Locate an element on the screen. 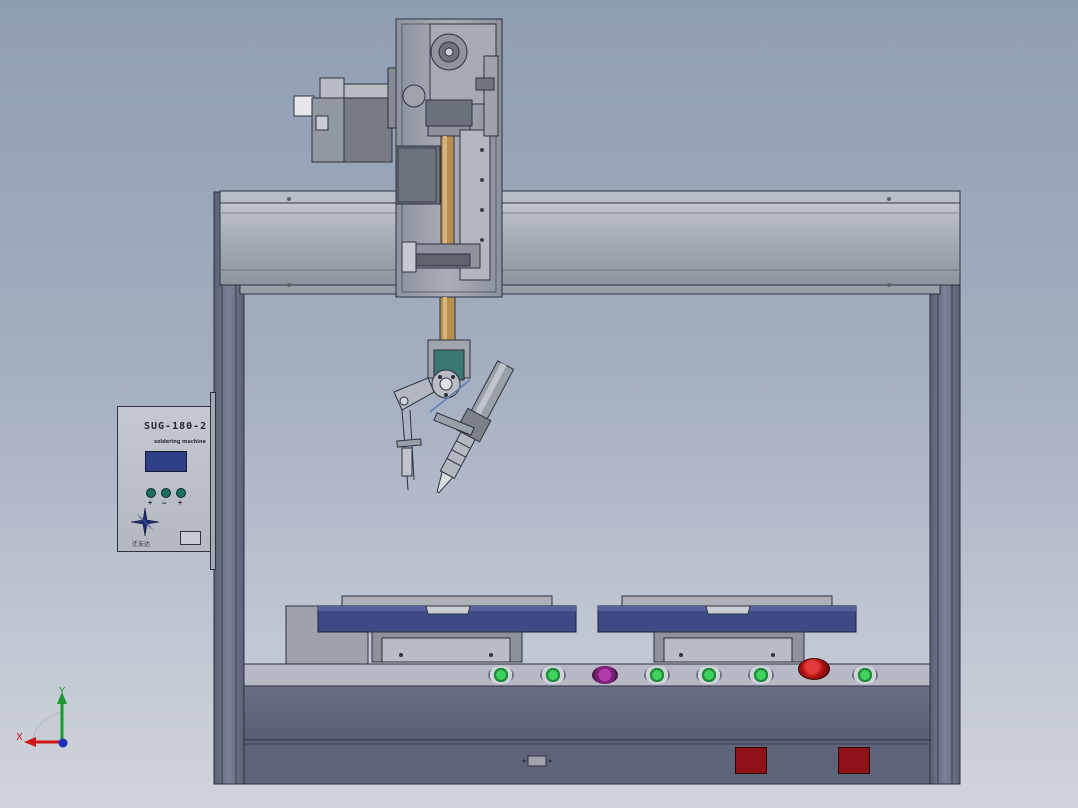  lcd-display is located at coordinates (166, 461).